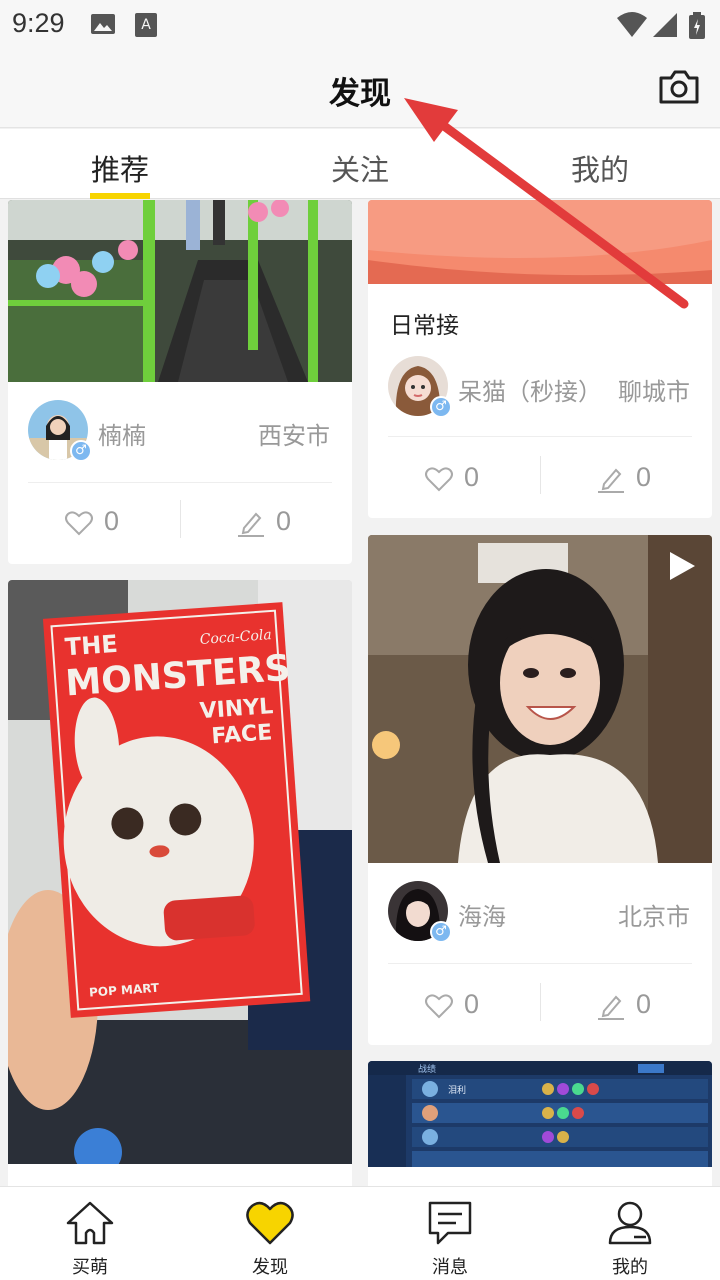 The image size is (720, 1280). I want to click on tab-following: 关注, so click(360, 168).